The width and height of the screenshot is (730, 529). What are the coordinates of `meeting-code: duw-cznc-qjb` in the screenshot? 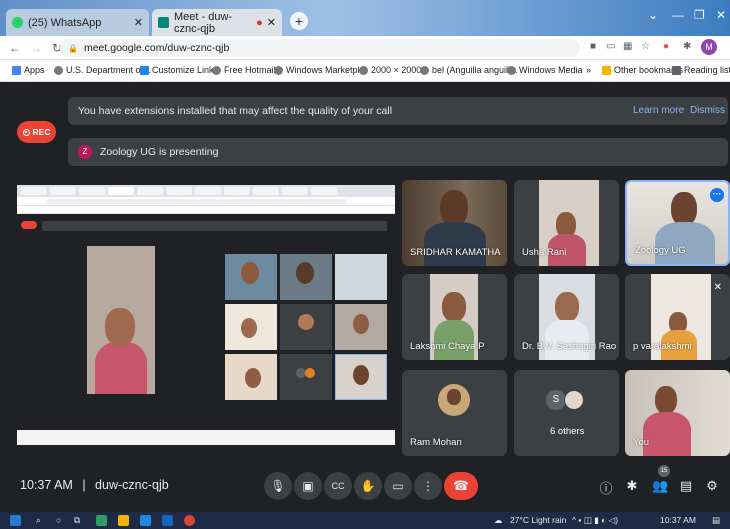 It's located at (132, 485).